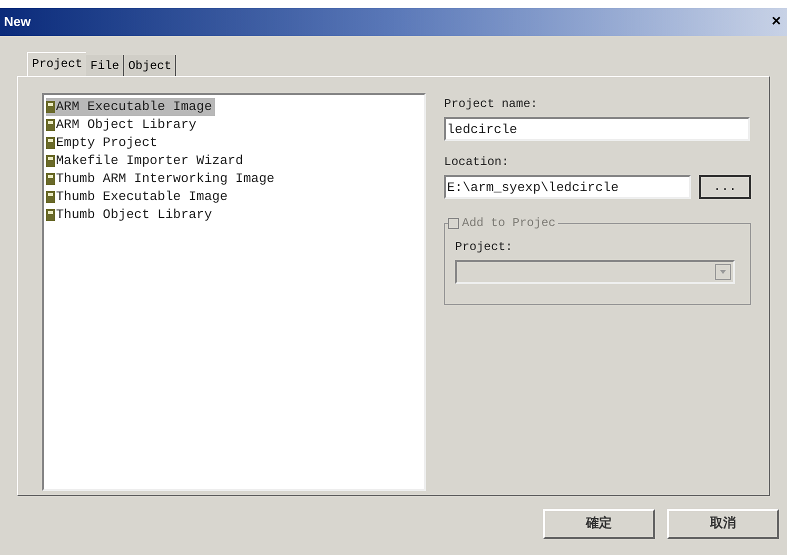 Image resolution: width=787 pixels, height=555 pixels. I want to click on field-label: Location:, so click(477, 162).